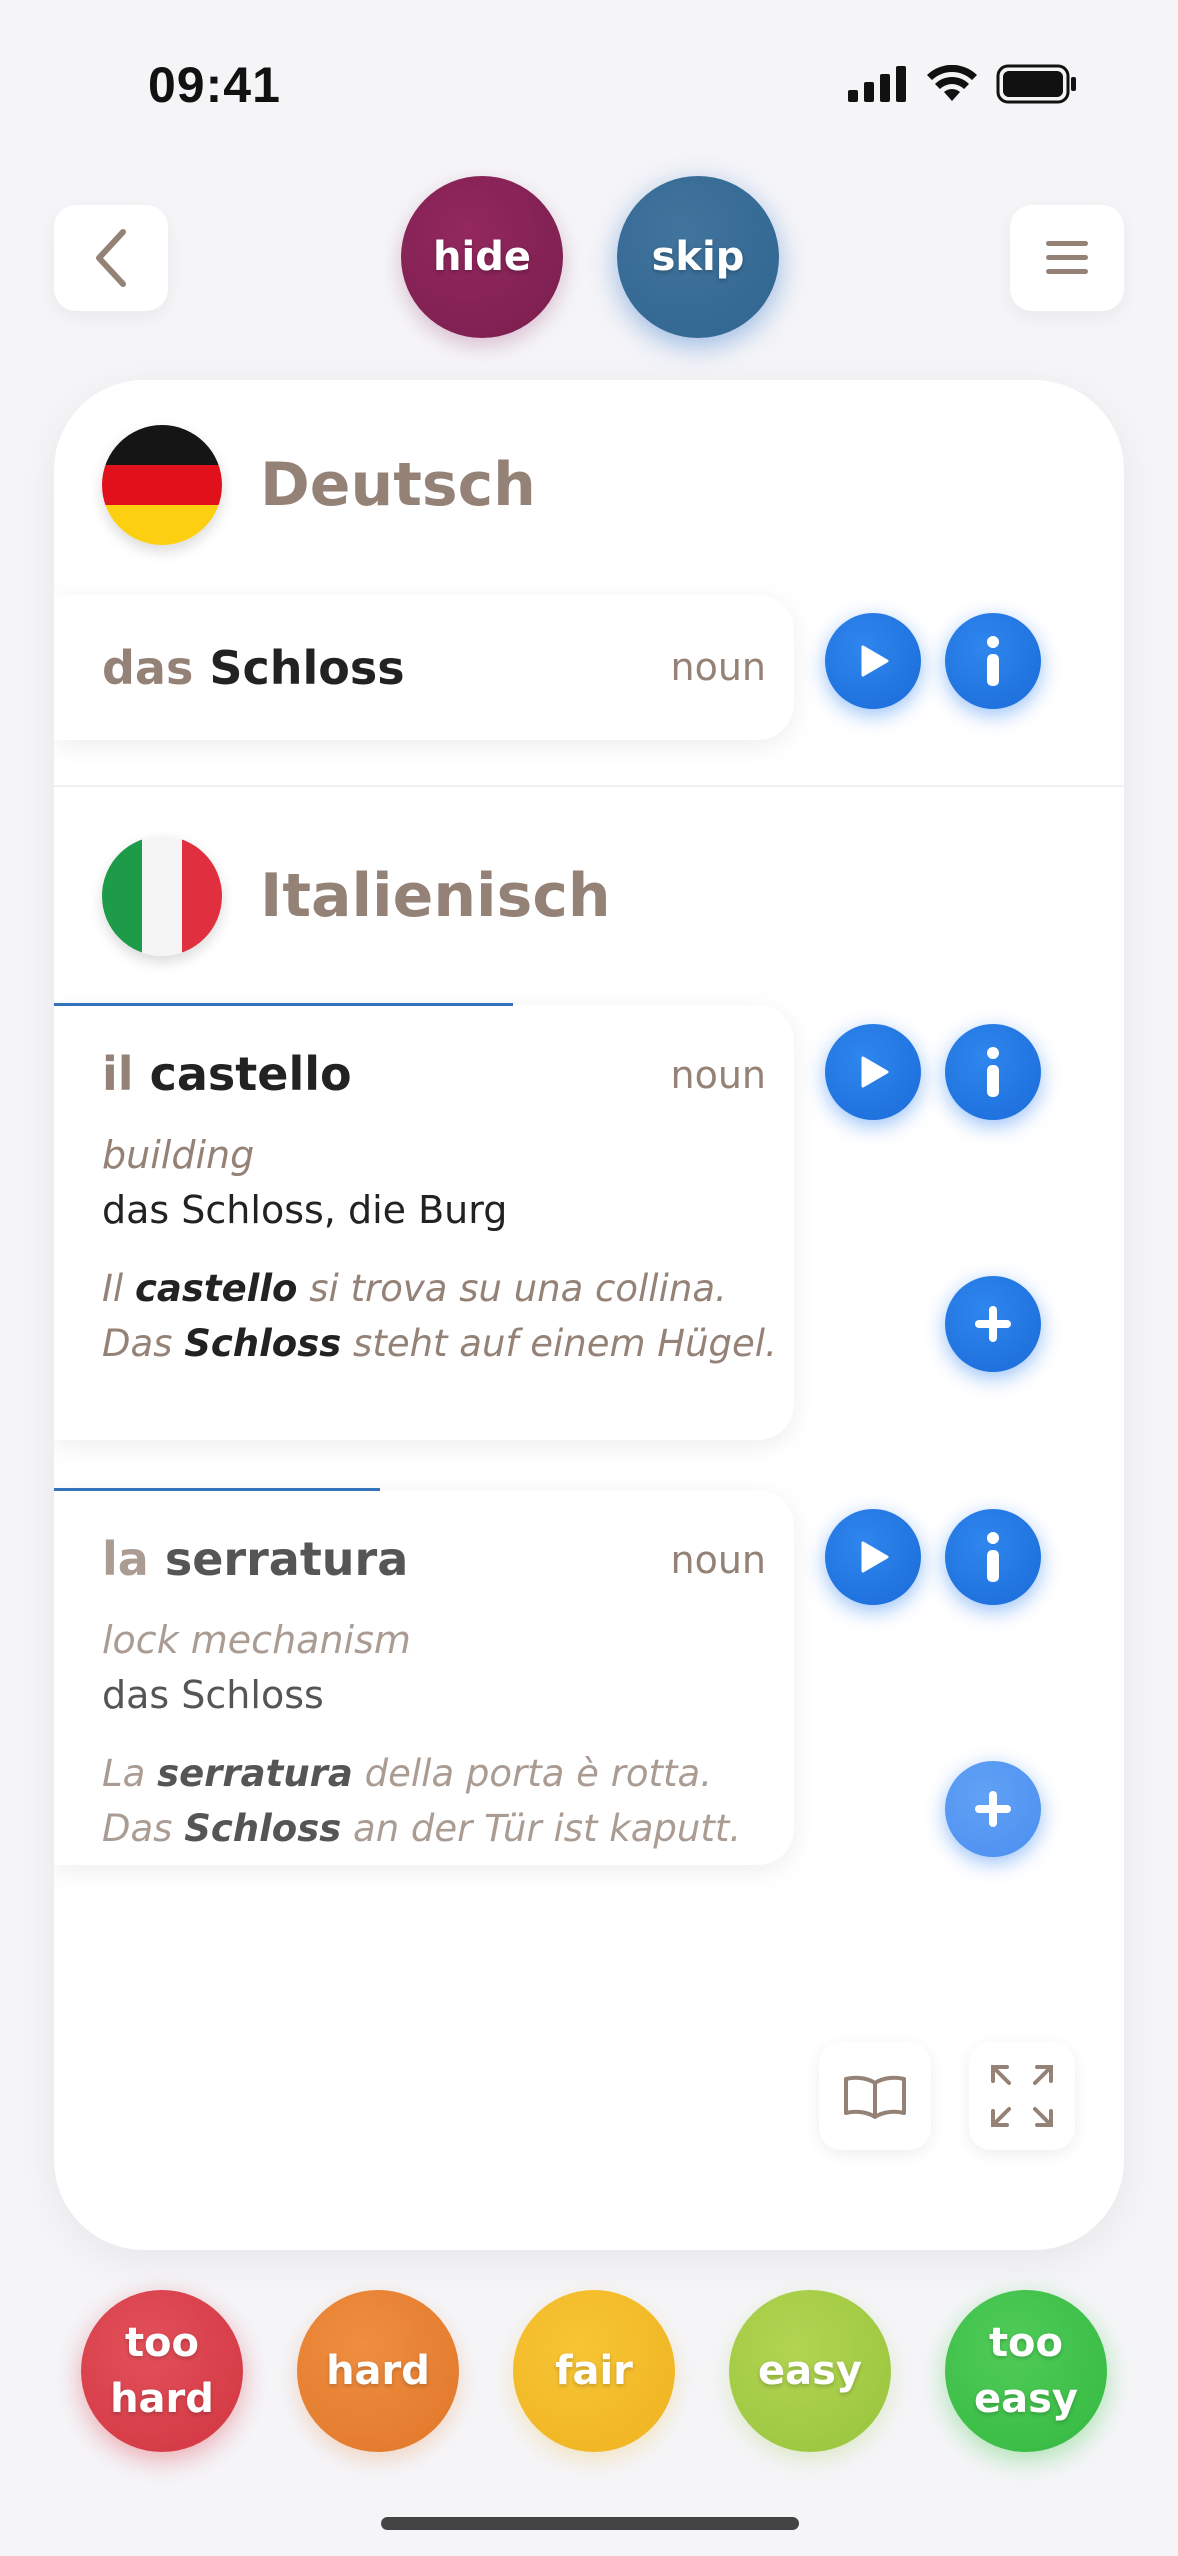  I want to click on sense-2: lock mechanism, so click(256, 1640).